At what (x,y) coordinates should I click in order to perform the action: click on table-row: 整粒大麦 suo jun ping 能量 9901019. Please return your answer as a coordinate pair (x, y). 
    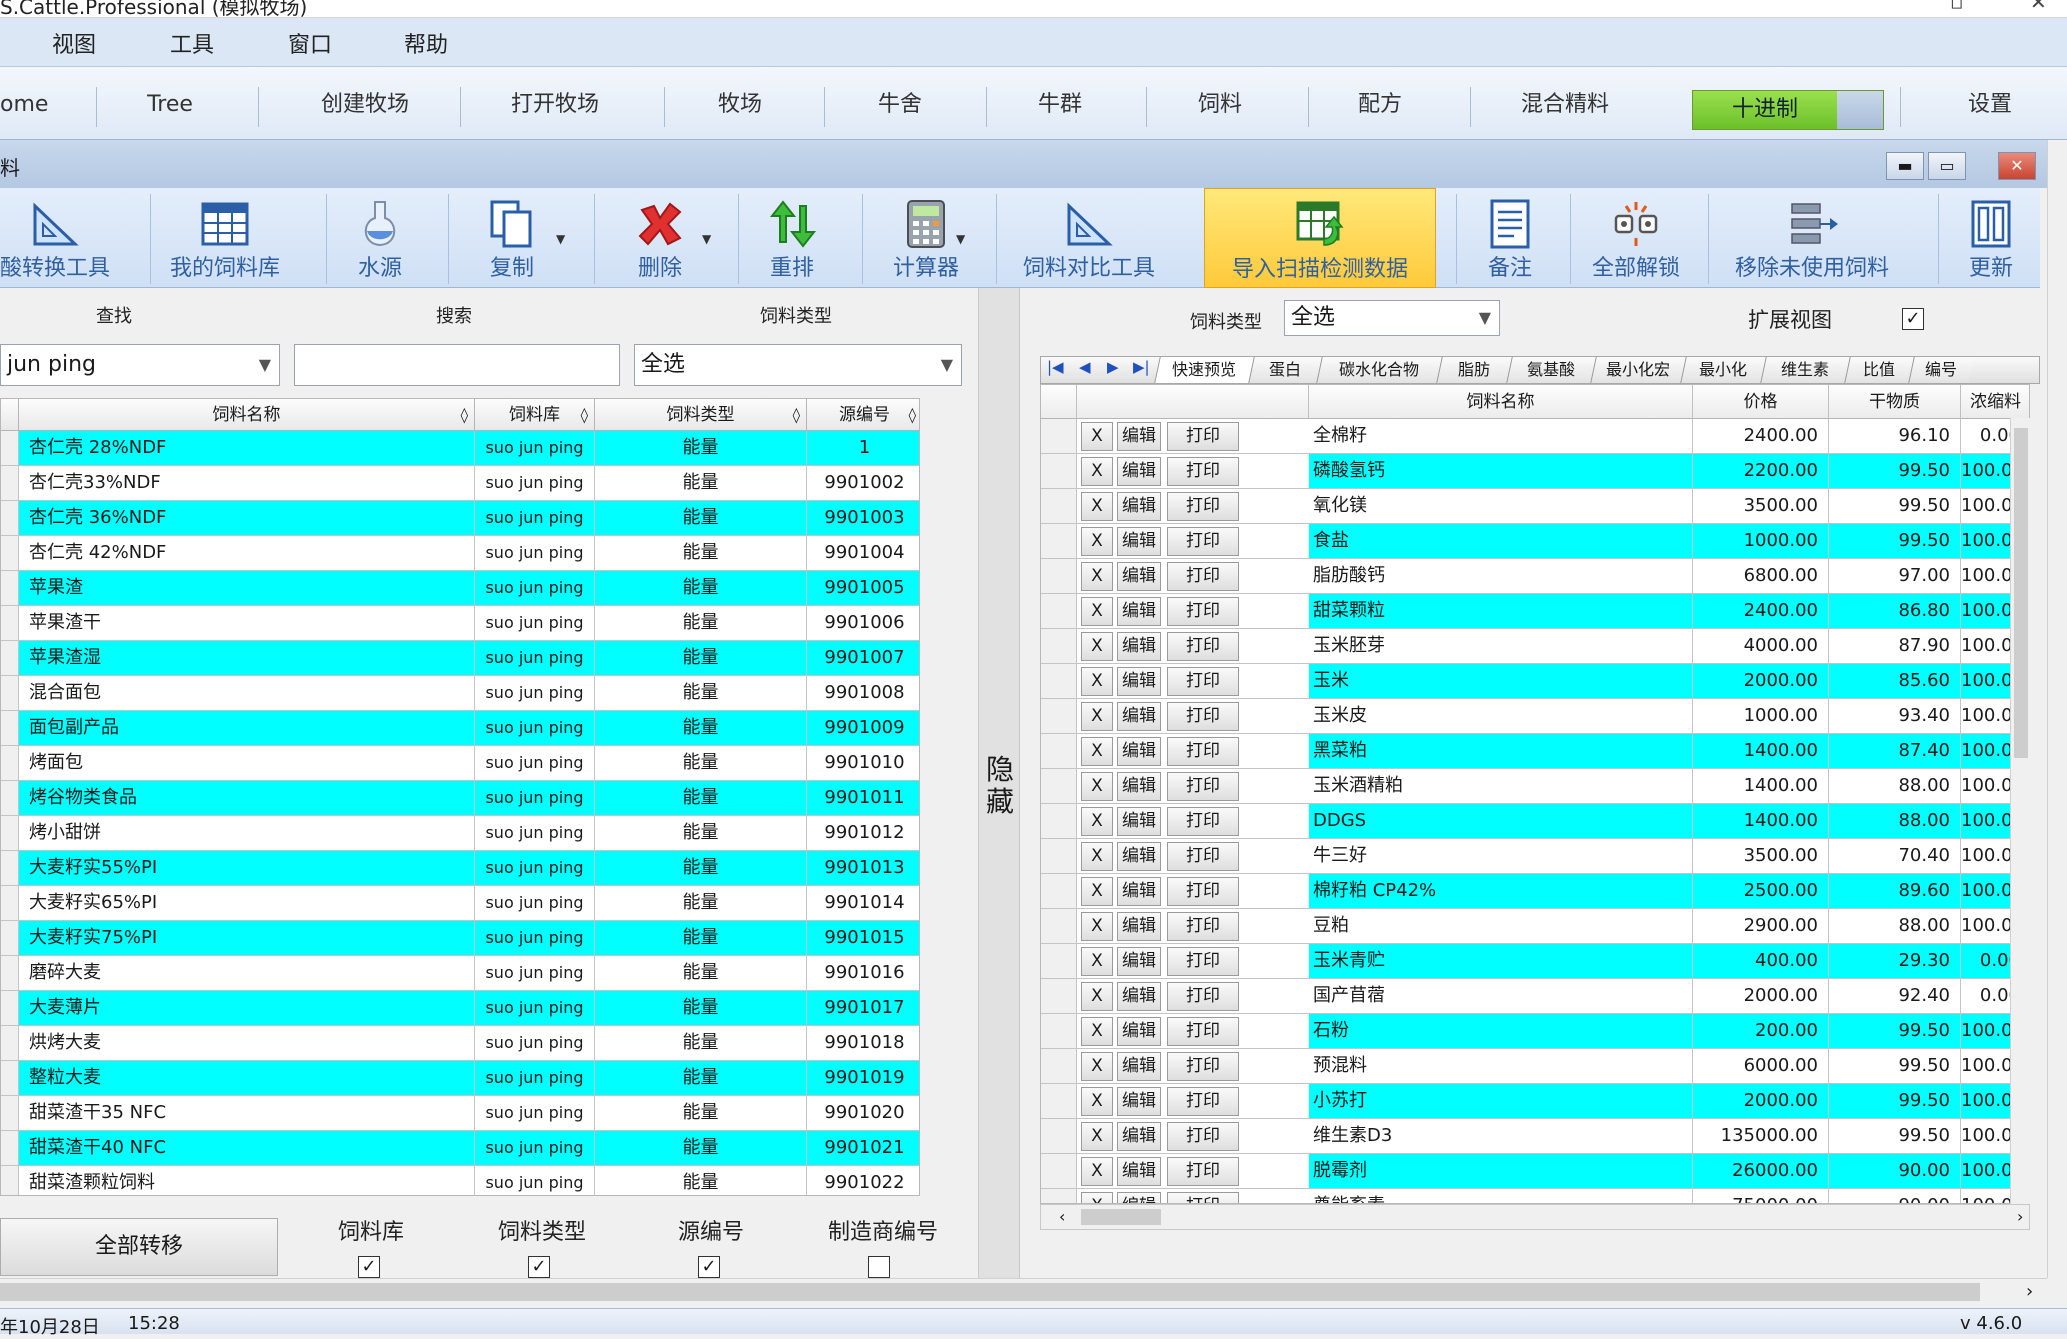
    Looking at the image, I should click on (460, 1078).